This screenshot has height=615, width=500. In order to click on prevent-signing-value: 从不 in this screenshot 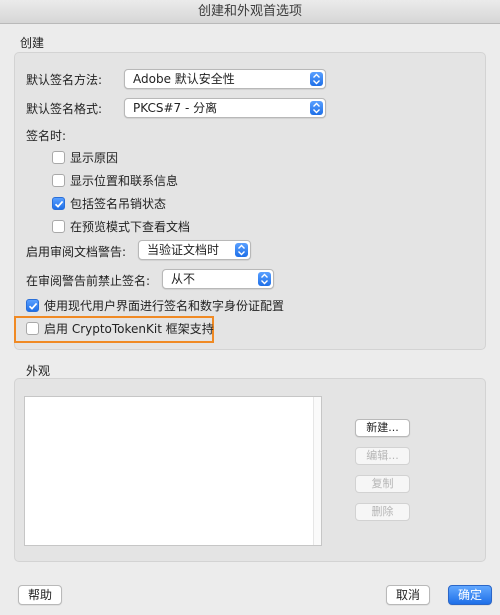, I will do `click(183, 279)`.